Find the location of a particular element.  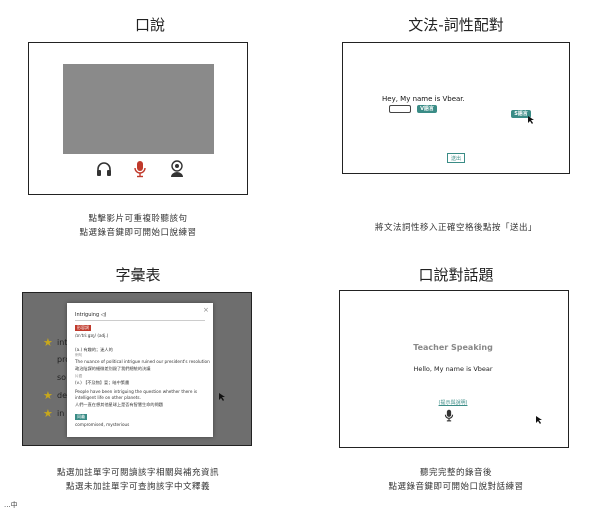

caption-line: 點選未加註單字可查詢該字中文釋義 is located at coordinates (137, 487).